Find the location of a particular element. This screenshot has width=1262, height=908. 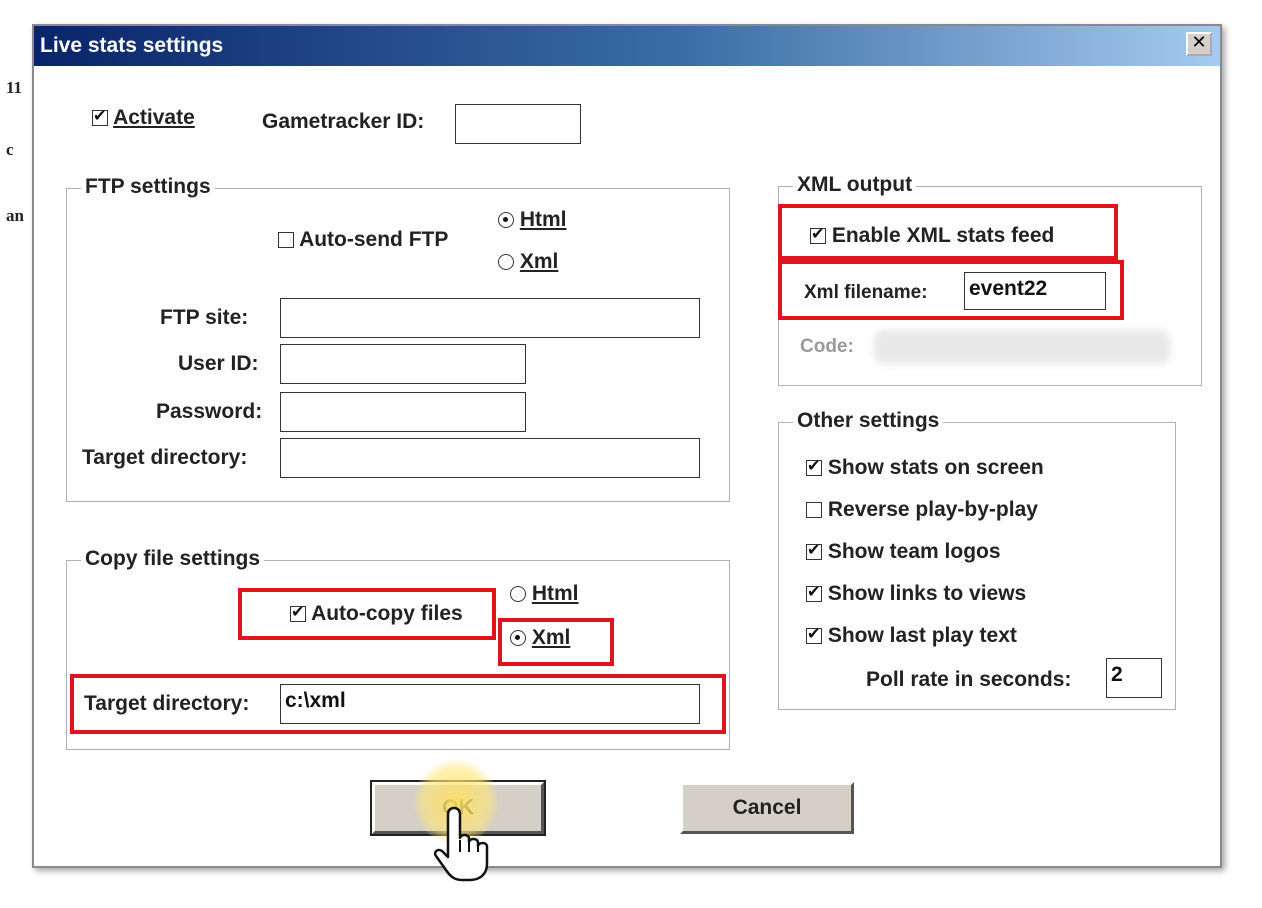

cancel-button: Cancel is located at coordinates (767, 808).